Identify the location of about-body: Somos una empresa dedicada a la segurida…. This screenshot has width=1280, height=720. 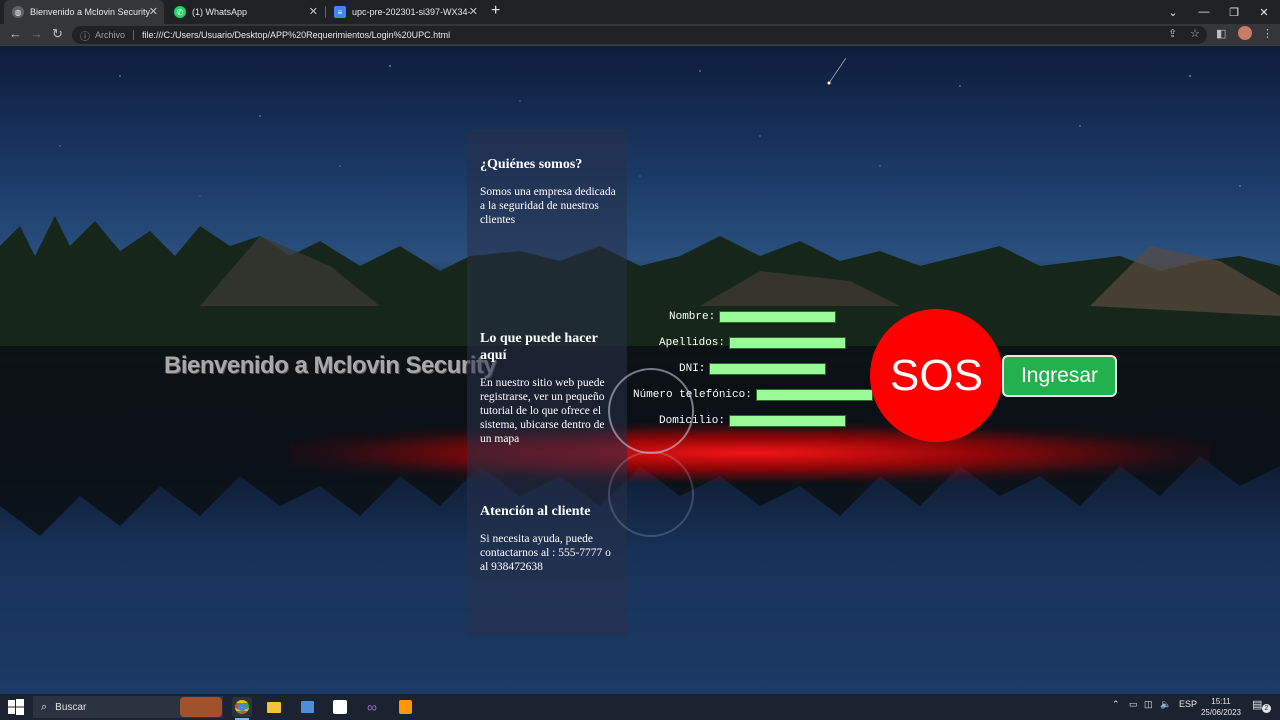
(548, 206).